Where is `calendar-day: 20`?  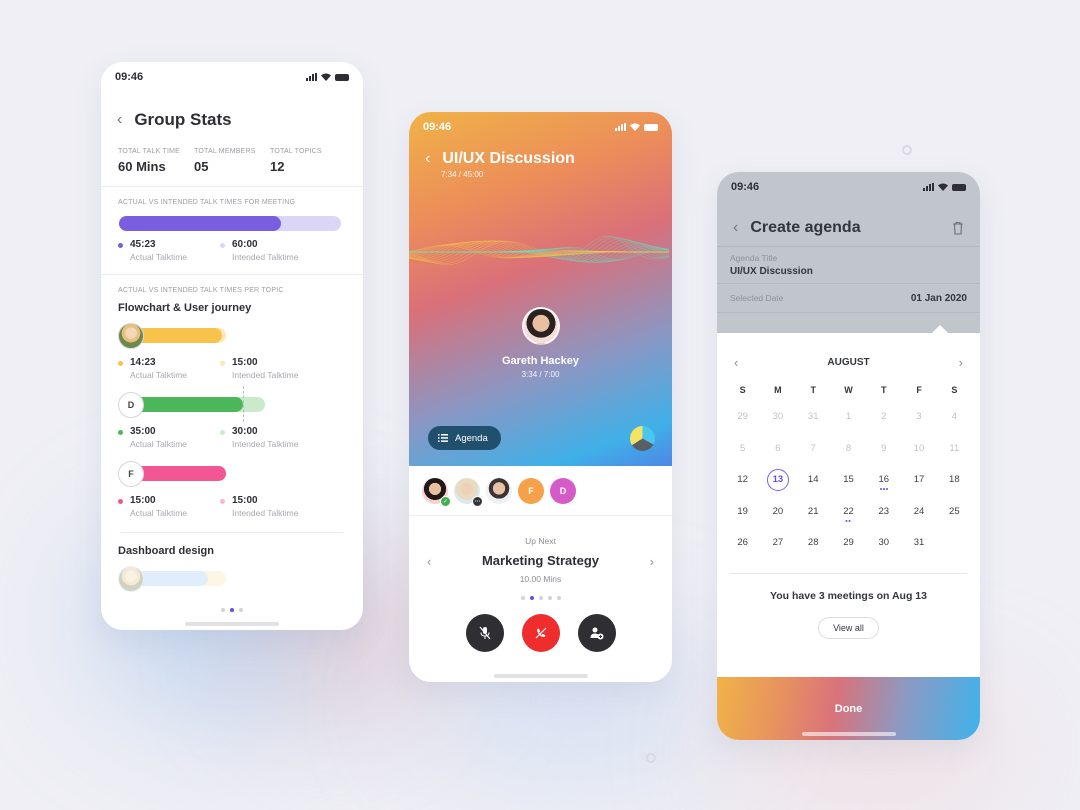 calendar-day: 20 is located at coordinates (777, 522).